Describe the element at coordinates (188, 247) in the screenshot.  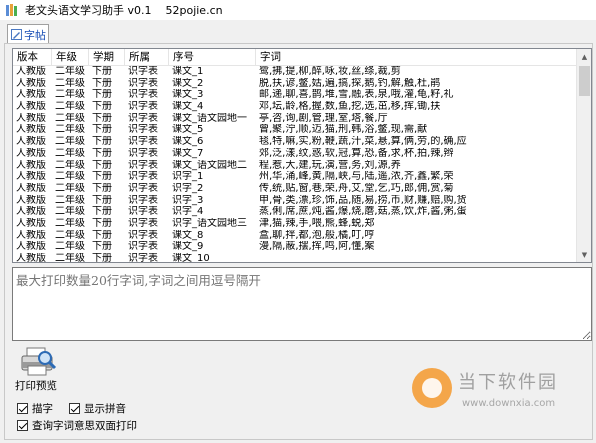
I see `cell-index: 课文_9` at that location.